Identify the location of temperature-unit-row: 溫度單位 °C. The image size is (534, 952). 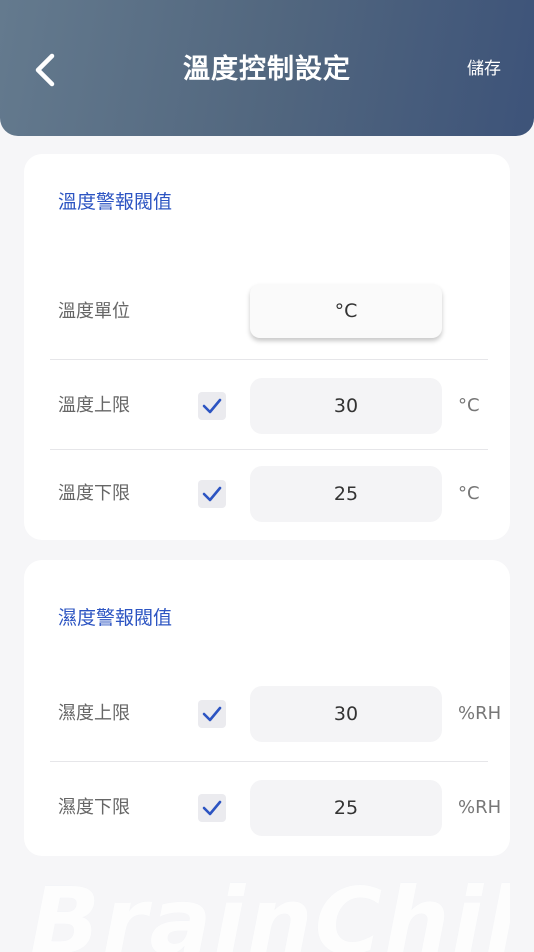
(269, 312).